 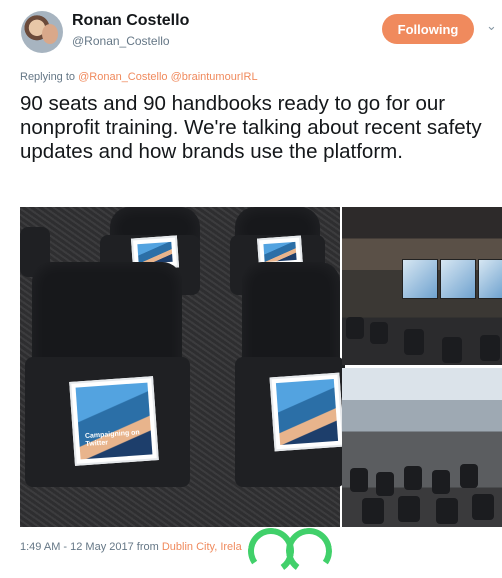 What do you see at coordinates (422, 447) in the screenshot?
I see `photo-seating-rows` at bounding box center [422, 447].